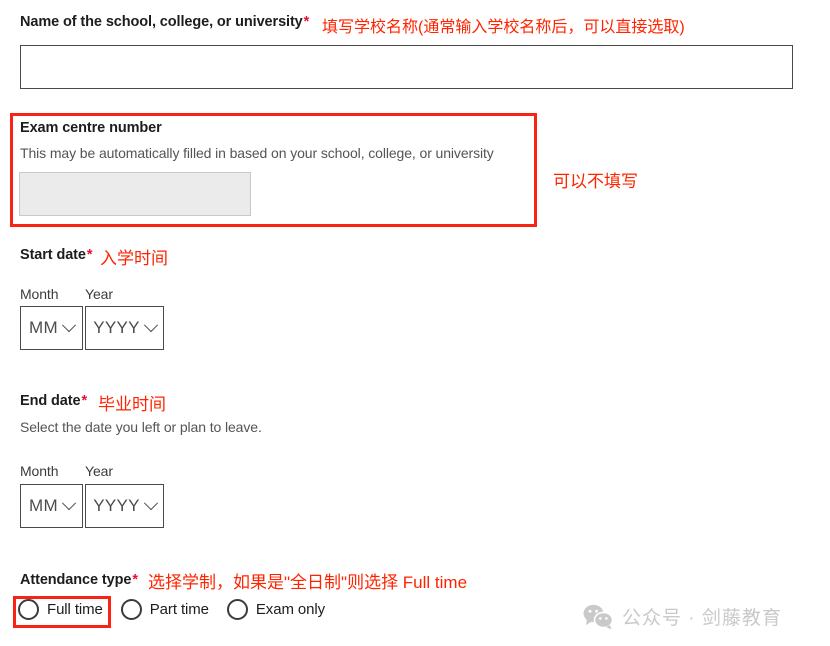  I want to click on end-date-year-select: YYYY, so click(124, 506).